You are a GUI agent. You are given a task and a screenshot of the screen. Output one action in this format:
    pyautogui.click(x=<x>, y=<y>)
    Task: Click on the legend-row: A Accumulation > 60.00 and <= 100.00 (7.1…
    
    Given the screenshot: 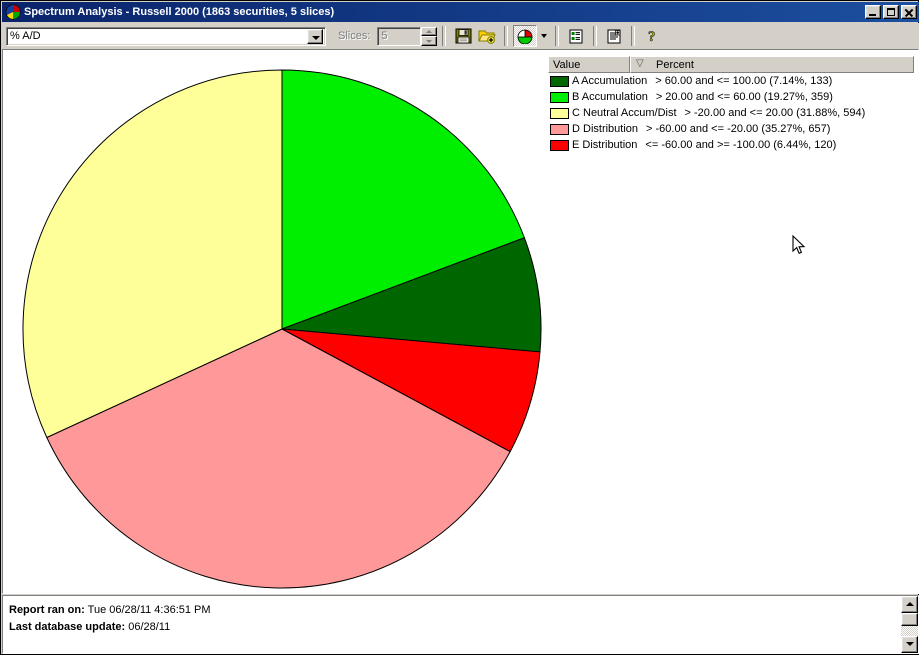 What is the action you would take?
    pyautogui.click(x=731, y=81)
    